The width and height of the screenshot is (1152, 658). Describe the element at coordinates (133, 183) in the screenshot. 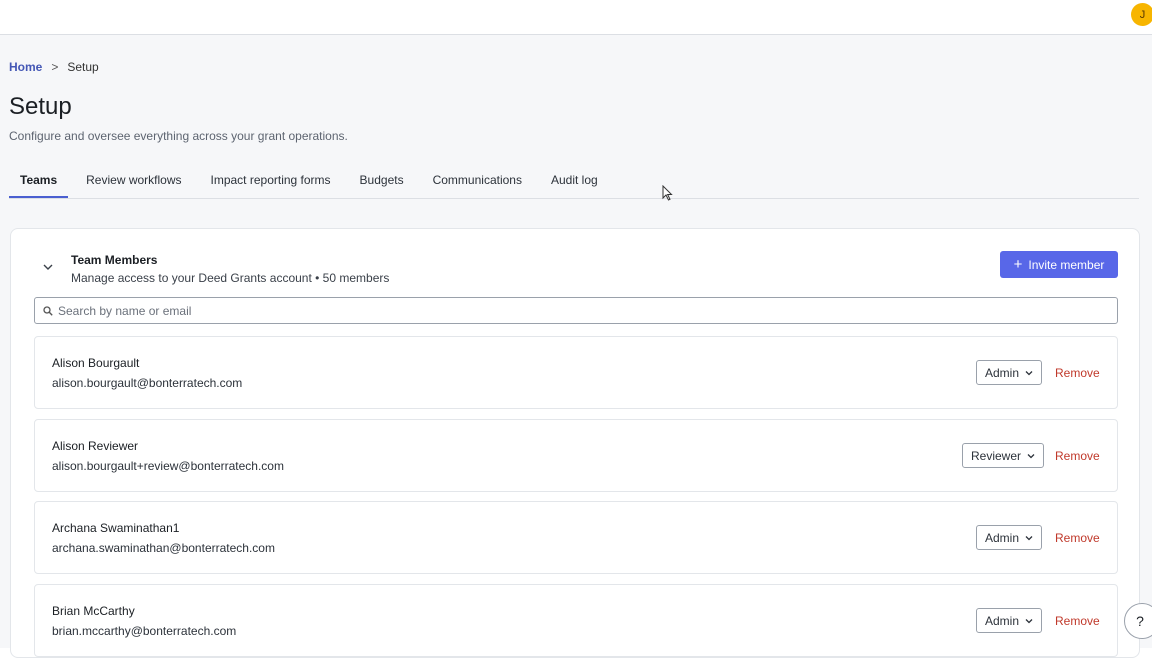

I see `tab-review-workflows: Review workflows` at that location.